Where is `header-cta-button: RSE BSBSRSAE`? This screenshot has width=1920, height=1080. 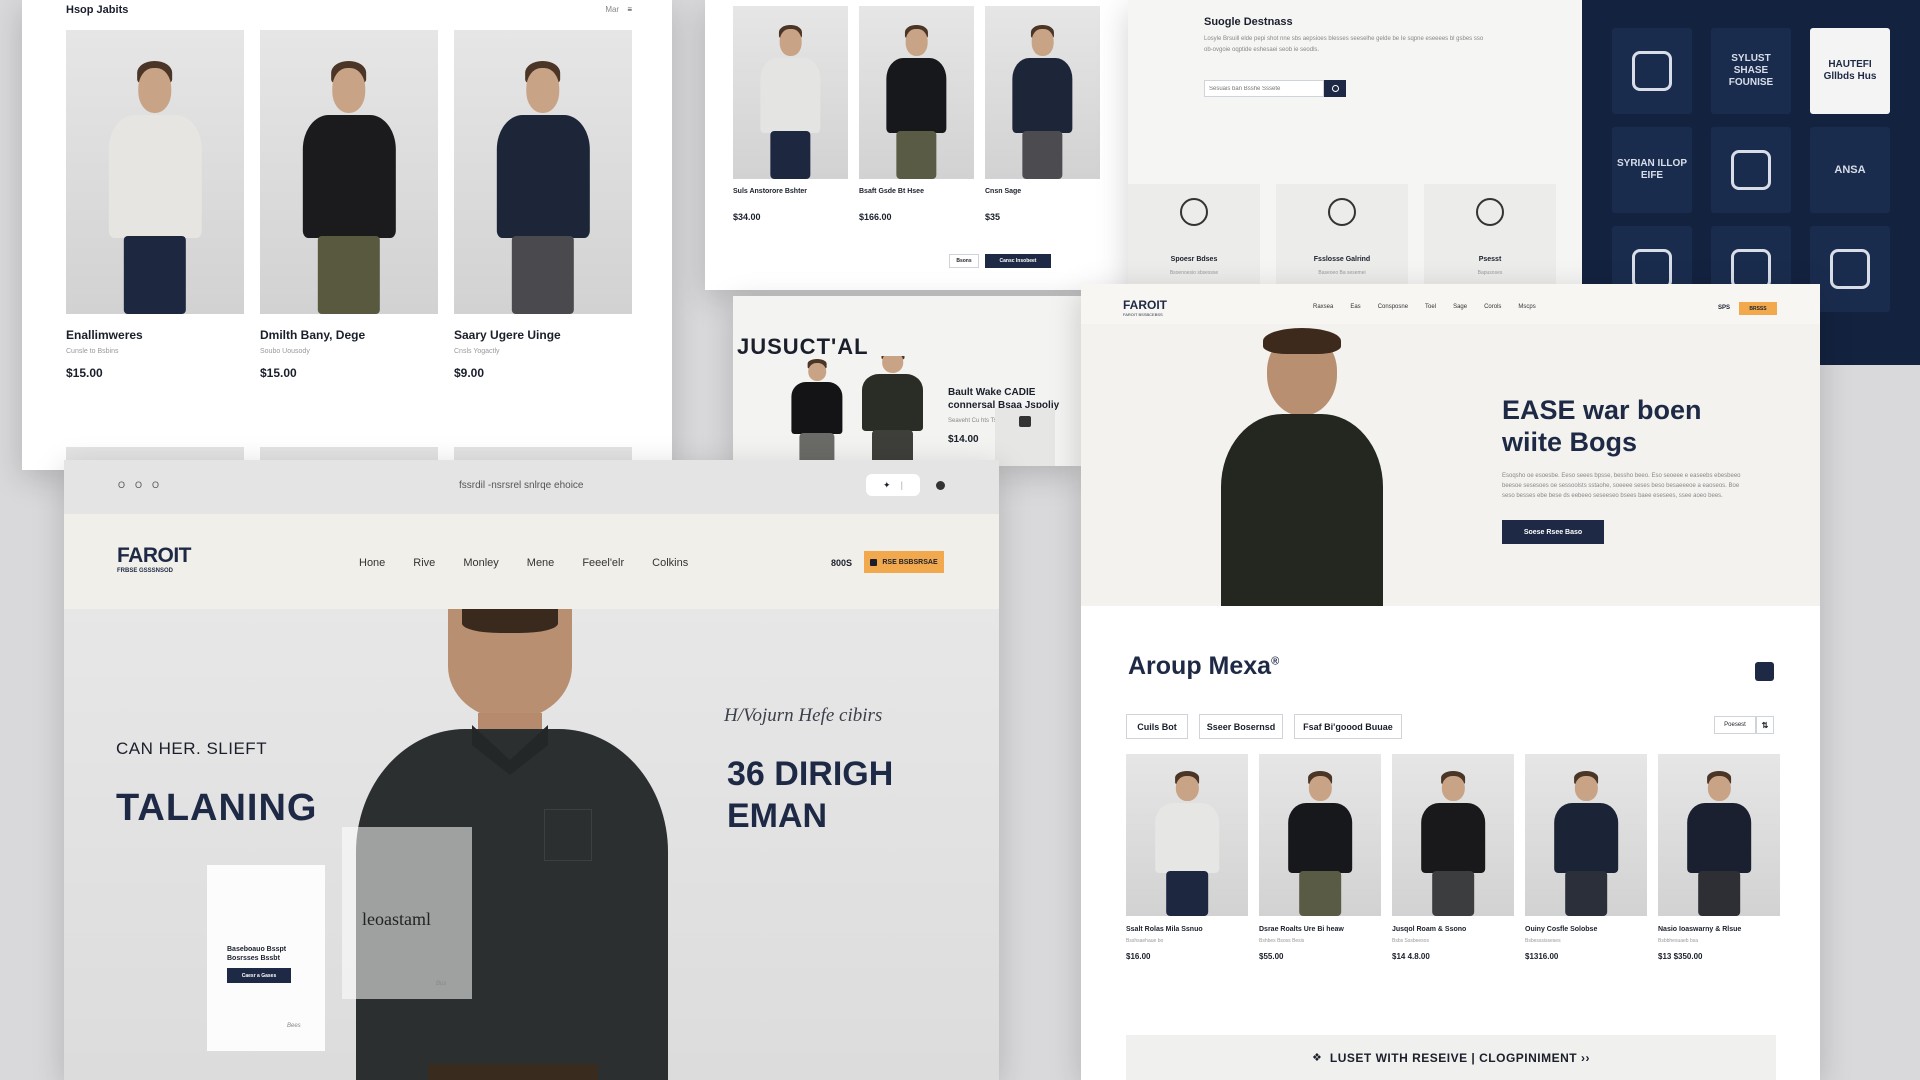
header-cta-button: RSE BSBSRSAE is located at coordinates (904, 562).